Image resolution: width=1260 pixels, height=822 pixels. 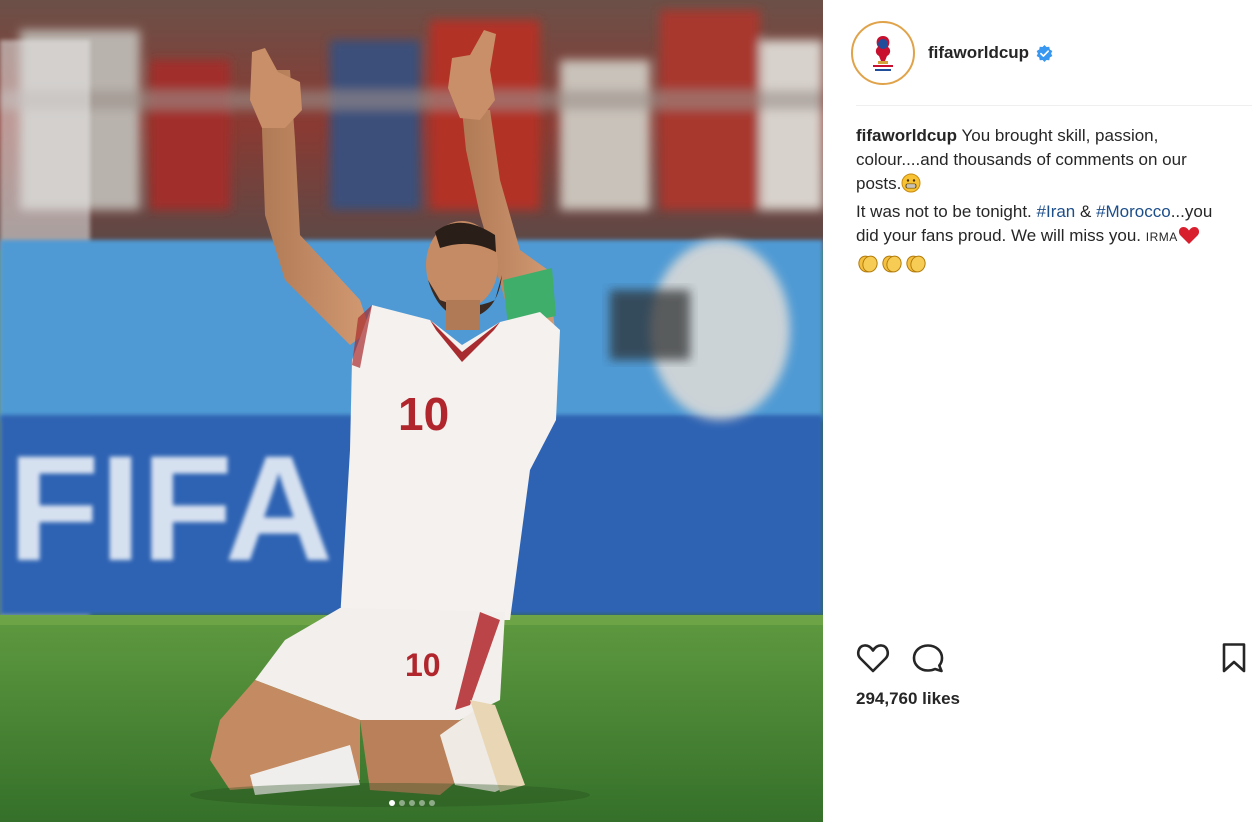 What do you see at coordinates (423, 665) in the screenshot?
I see `shorts-number: 10` at bounding box center [423, 665].